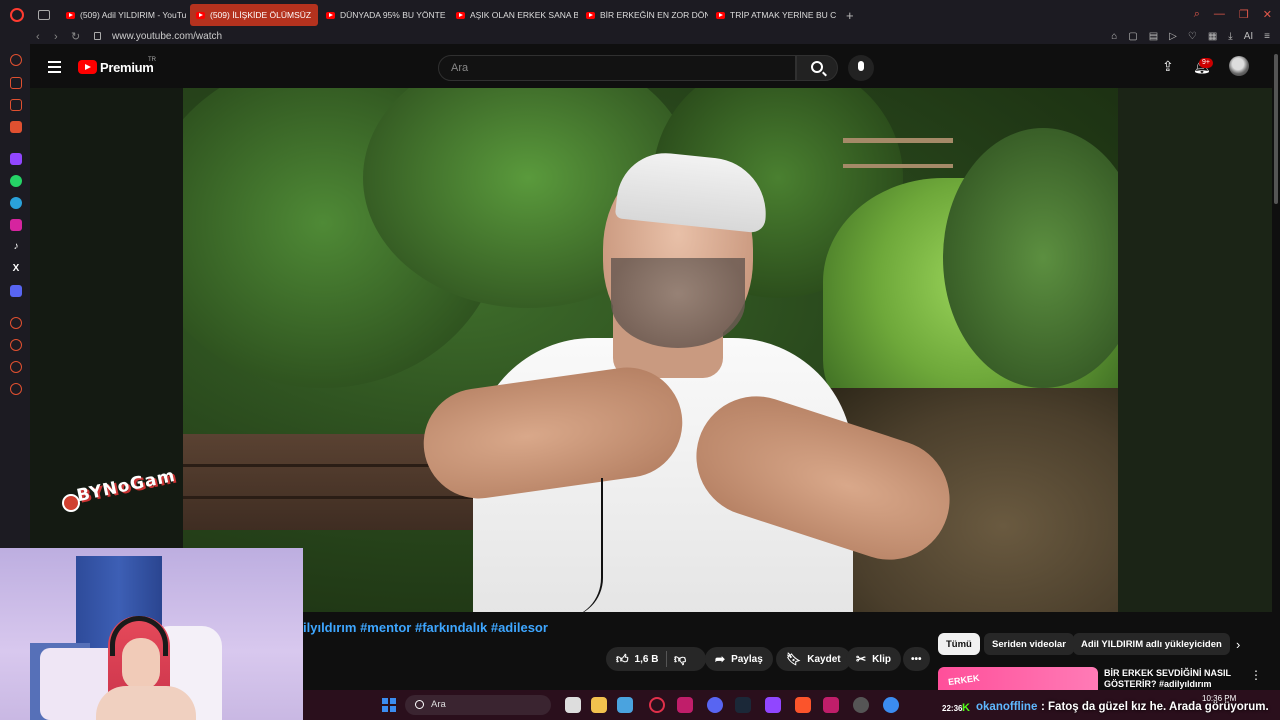 This screenshot has width=1280, height=720. Describe the element at coordinates (743, 705) in the screenshot. I see `steam-icon` at that location.